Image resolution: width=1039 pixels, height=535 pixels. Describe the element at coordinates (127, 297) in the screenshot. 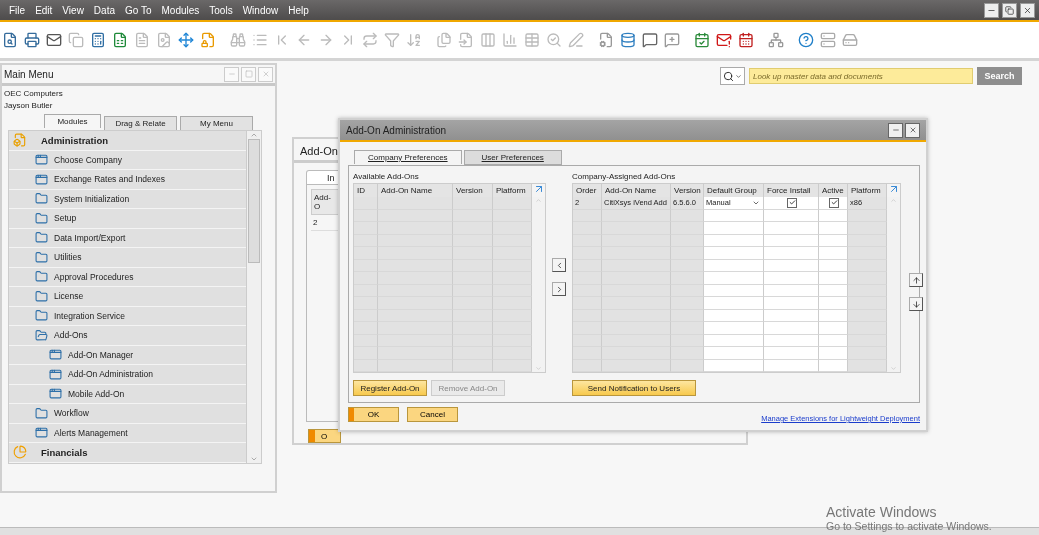

I see `menu-item: License` at that location.